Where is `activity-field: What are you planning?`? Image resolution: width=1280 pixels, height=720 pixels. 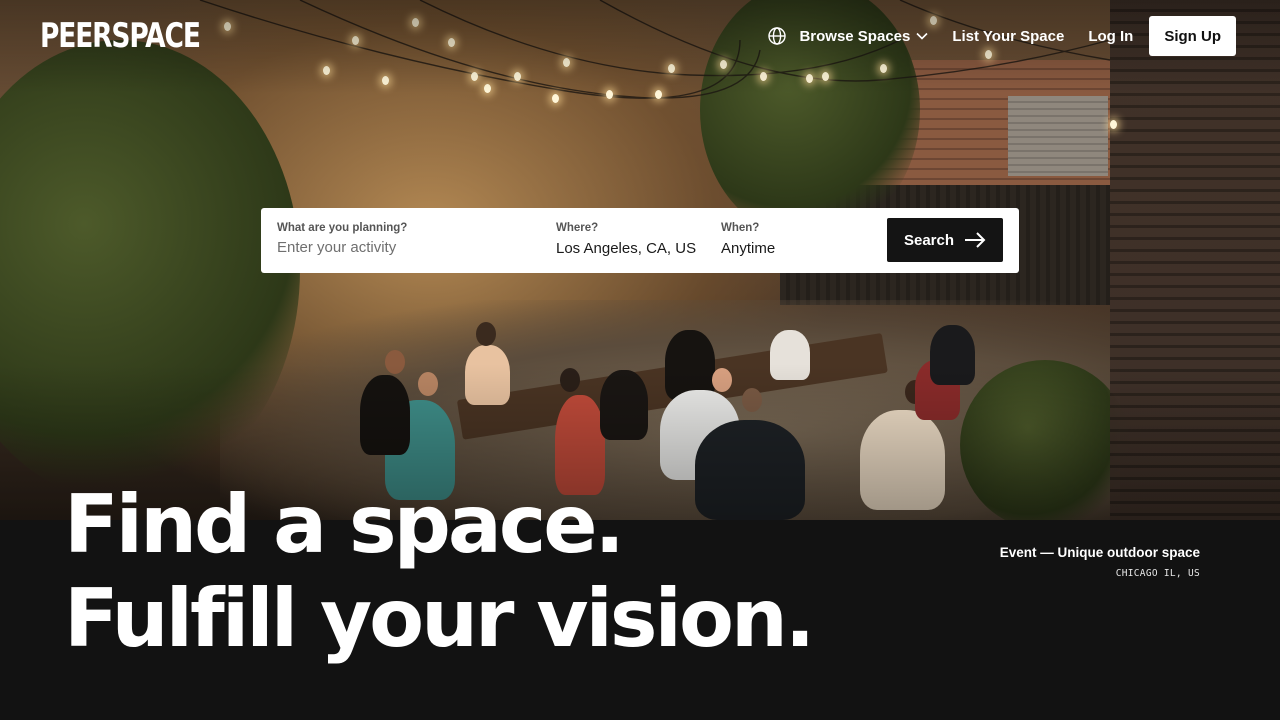
activity-field: What are you planning? is located at coordinates (402, 239).